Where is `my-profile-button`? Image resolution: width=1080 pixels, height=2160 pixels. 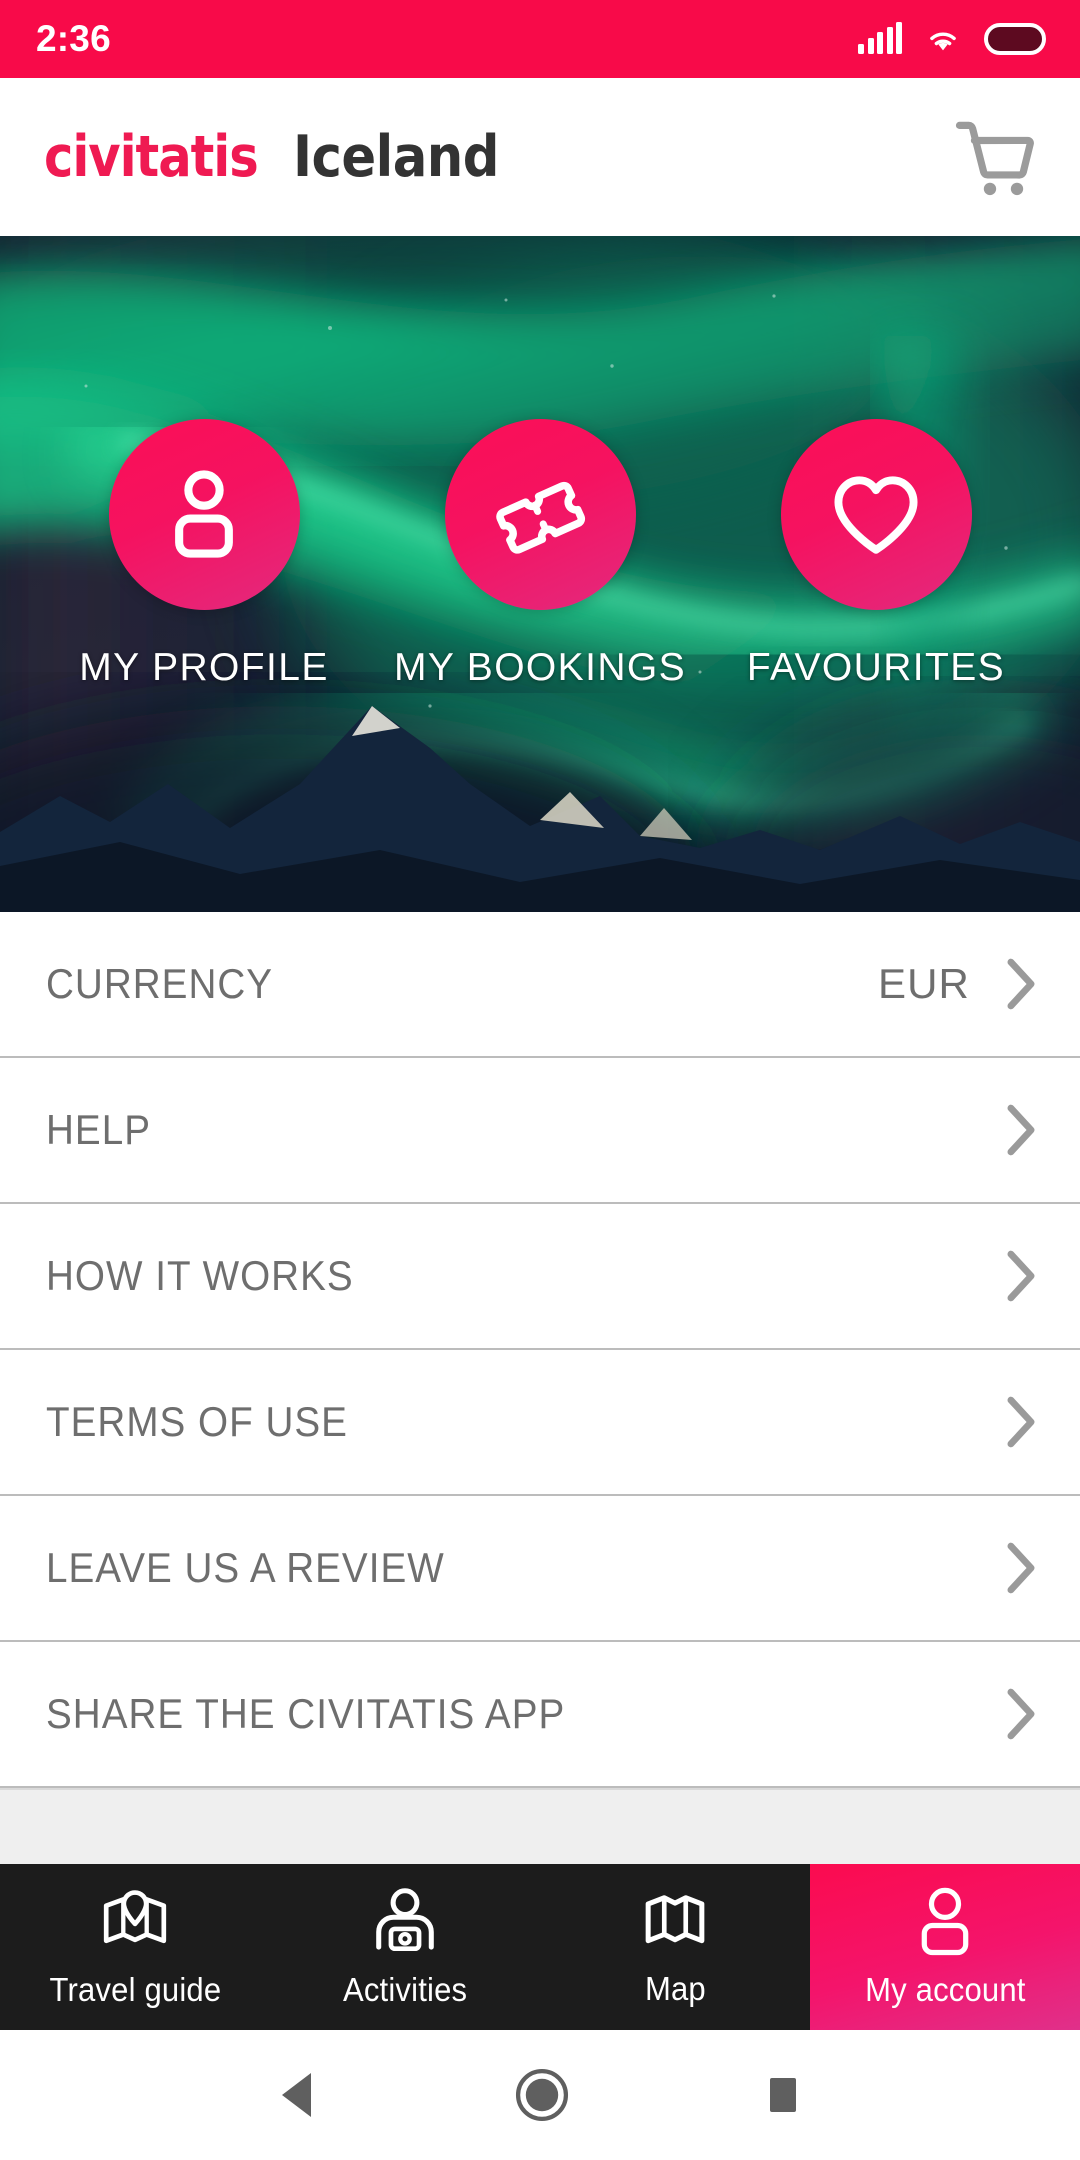
my-profile-button is located at coordinates (204, 514).